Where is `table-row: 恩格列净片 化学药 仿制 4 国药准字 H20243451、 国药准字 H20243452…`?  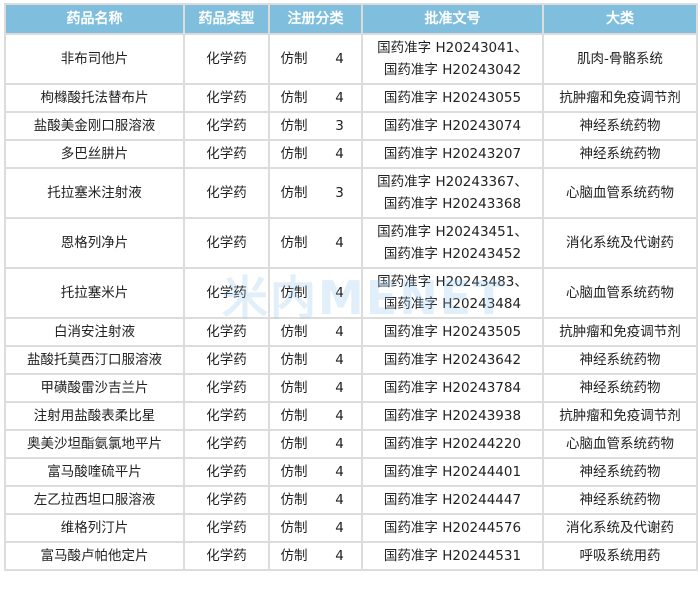
table-row: 恩格列净片 化学药 仿制 4 国药准字 H20243451、 国药准字 H20243452… is located at coordinates (351, 243).